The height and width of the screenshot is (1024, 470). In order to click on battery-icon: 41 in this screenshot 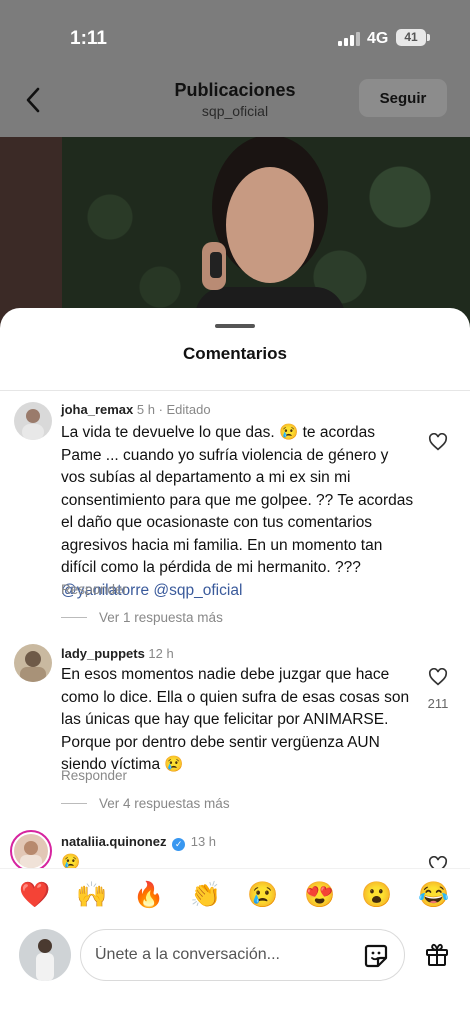, I will do `click(411, 37)`.